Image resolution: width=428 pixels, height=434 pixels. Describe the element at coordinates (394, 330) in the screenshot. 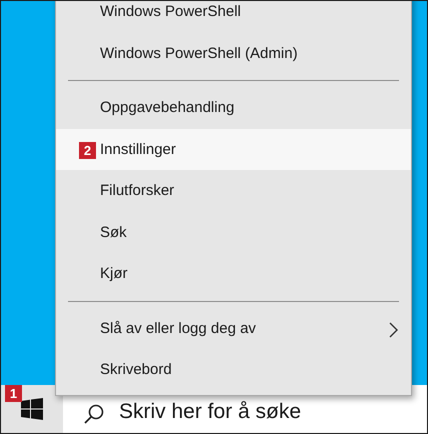

I see `chevron-right-icon` at that location.